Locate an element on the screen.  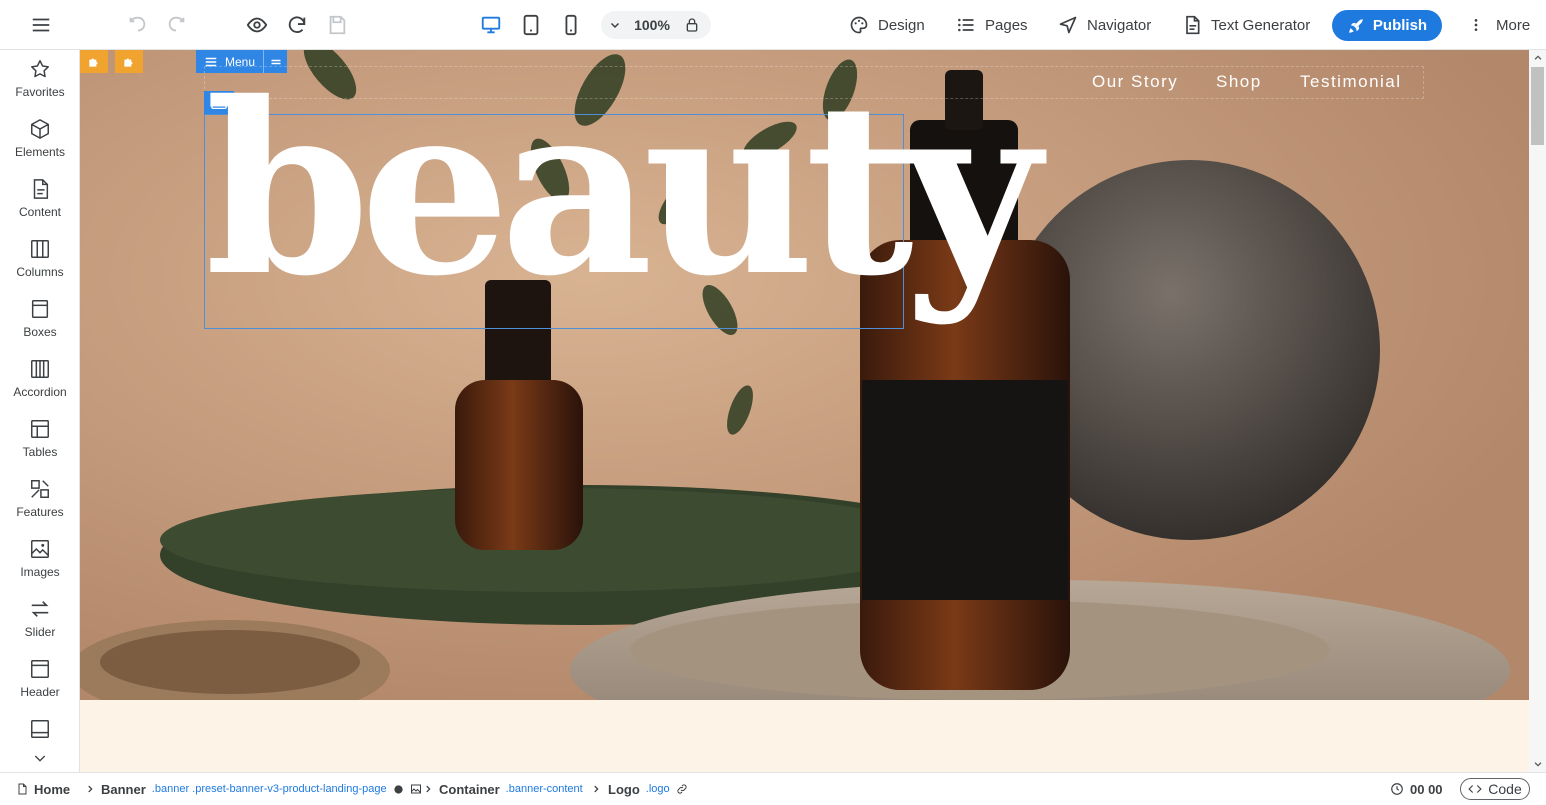
tablet-view-icon is located at coordinates (531, 25).